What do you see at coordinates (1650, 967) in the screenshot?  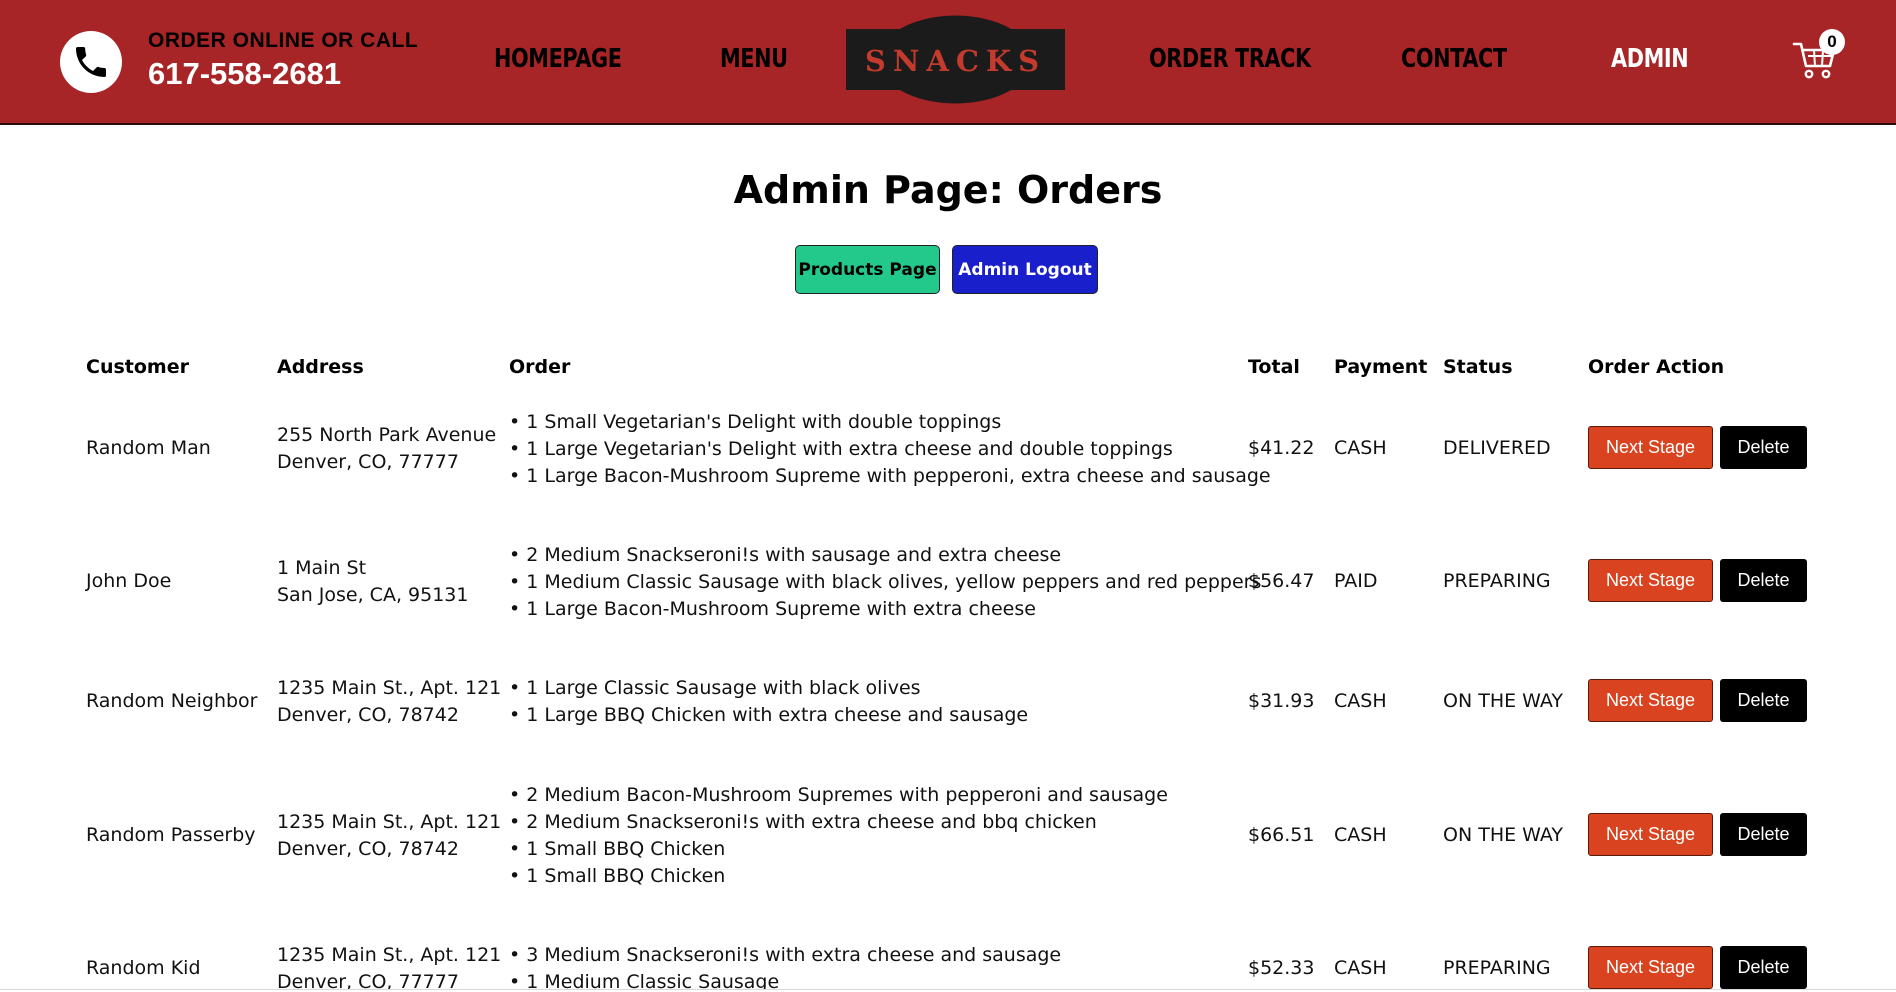 I see `next-stage-button: Next Stage` at bounding box center [1650, 967].